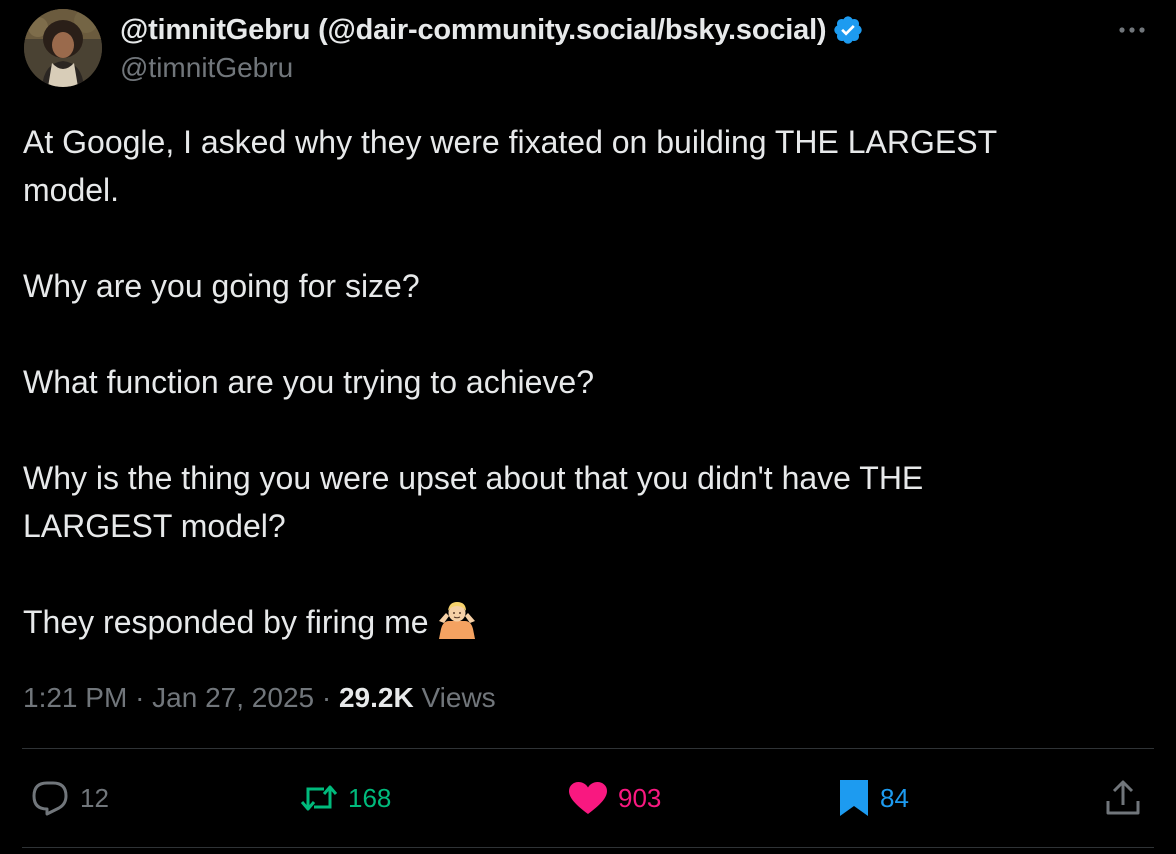 The height and width of the screenshot is (854, 1176). What do you see at coordinates (614, 798) in the screenshot?
I see `like-button: 903` at bounding box center [614, 798].